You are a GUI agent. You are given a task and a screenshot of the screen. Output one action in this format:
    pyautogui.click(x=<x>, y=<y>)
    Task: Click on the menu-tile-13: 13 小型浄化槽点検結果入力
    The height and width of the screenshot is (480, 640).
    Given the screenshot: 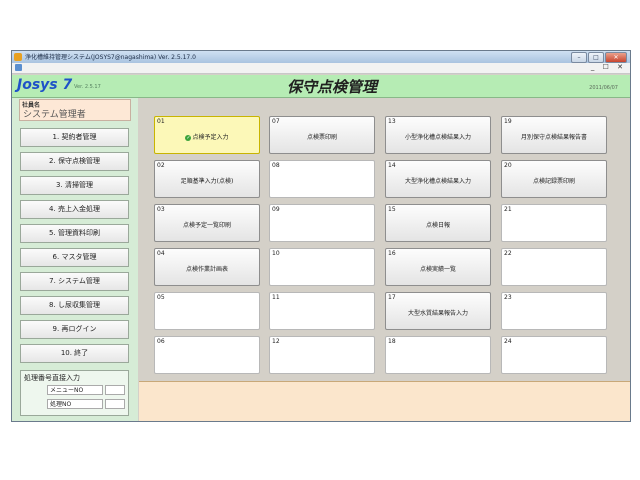 What is the action you would take?
    pyautogui.click(x=438, y=135)
    